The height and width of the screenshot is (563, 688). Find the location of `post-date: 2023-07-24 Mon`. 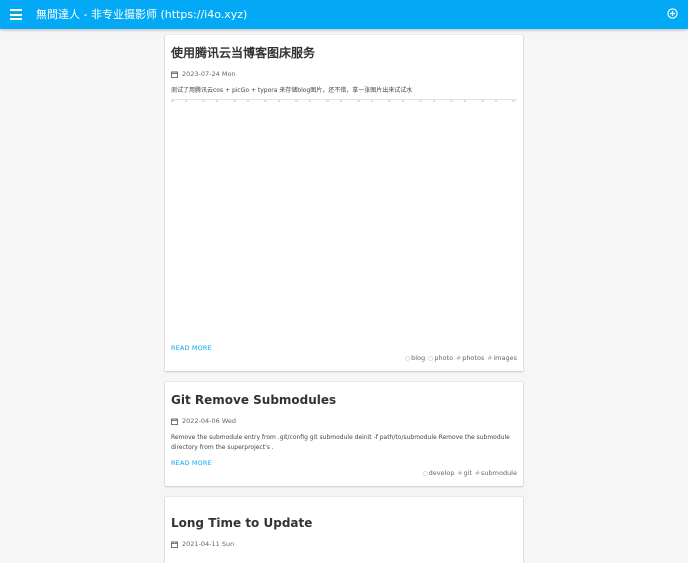

post-date: 2023-07-24 Mon is located at coordinates (344, 74).